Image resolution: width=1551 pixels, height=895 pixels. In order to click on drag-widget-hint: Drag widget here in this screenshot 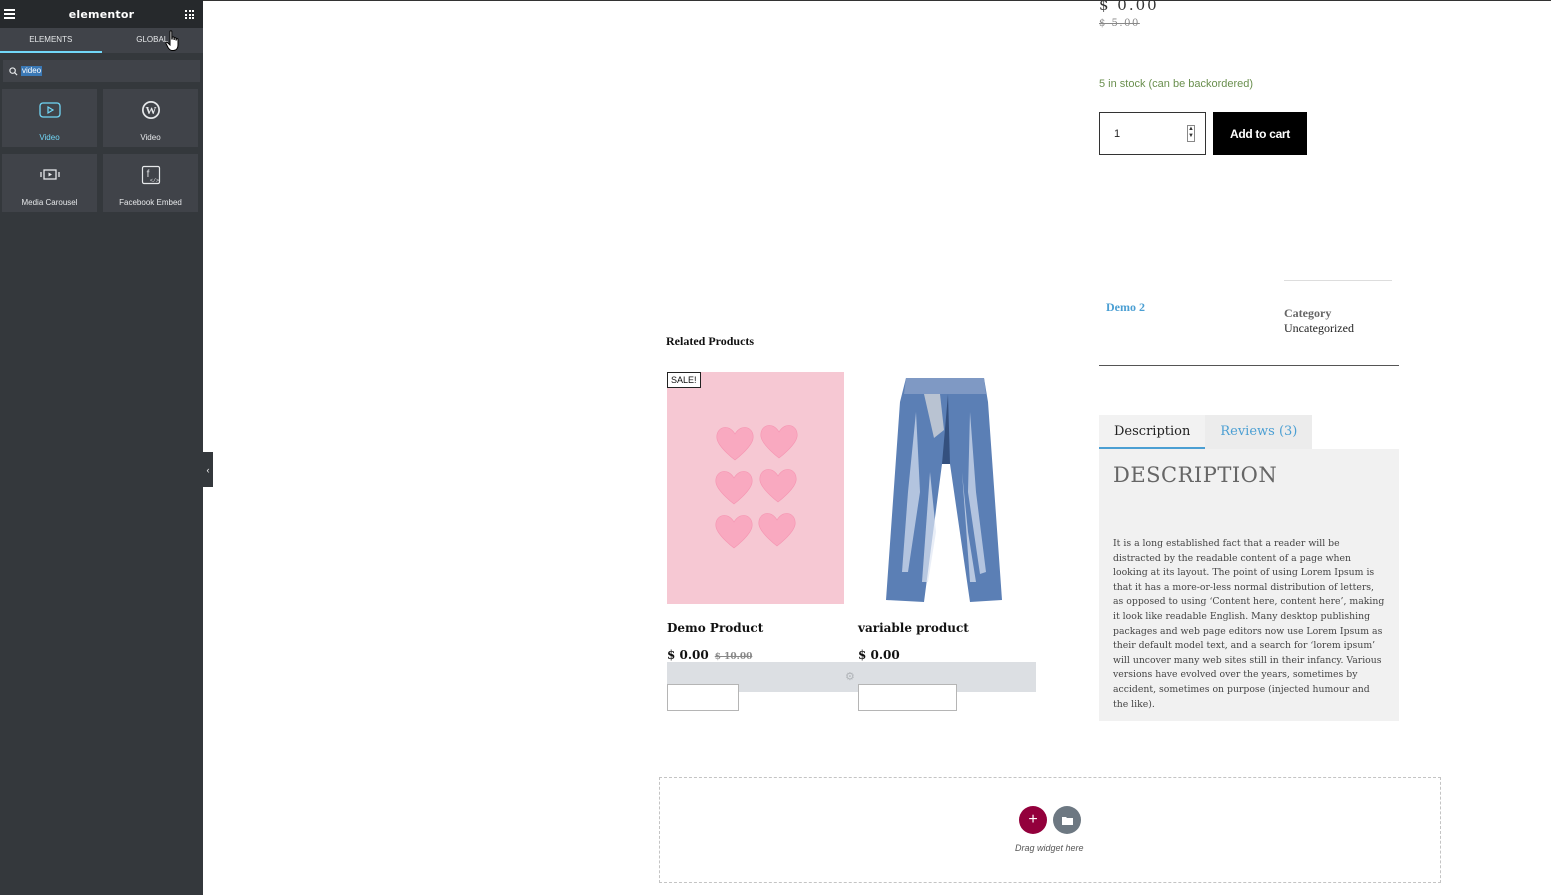, I will do `click(1049, 848)`.